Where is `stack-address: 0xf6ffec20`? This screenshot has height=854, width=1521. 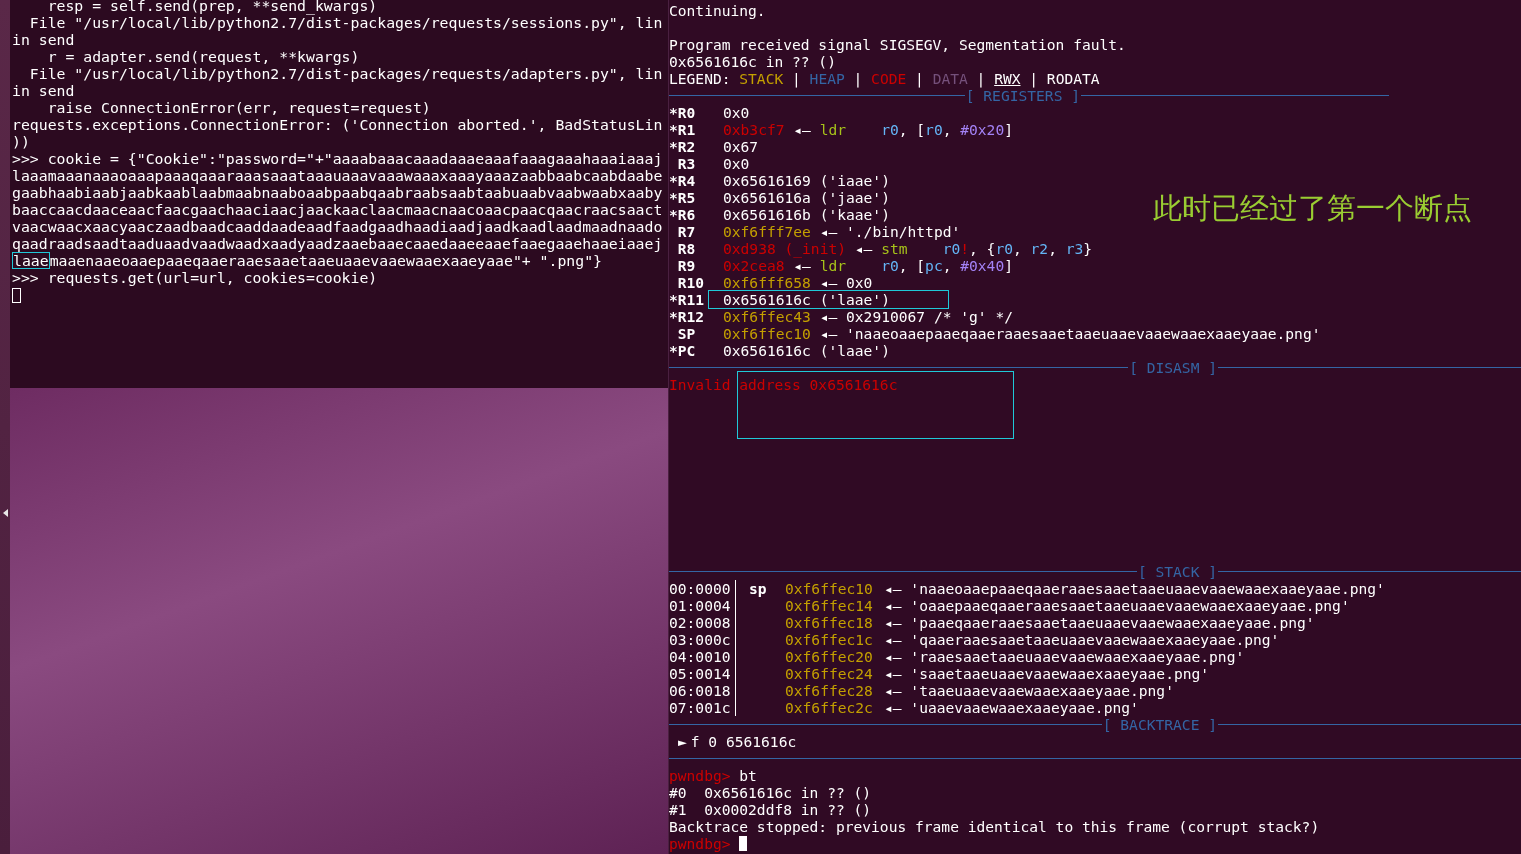 stack-address: 0xf6ffec20 is located at coordinates (829, 656).